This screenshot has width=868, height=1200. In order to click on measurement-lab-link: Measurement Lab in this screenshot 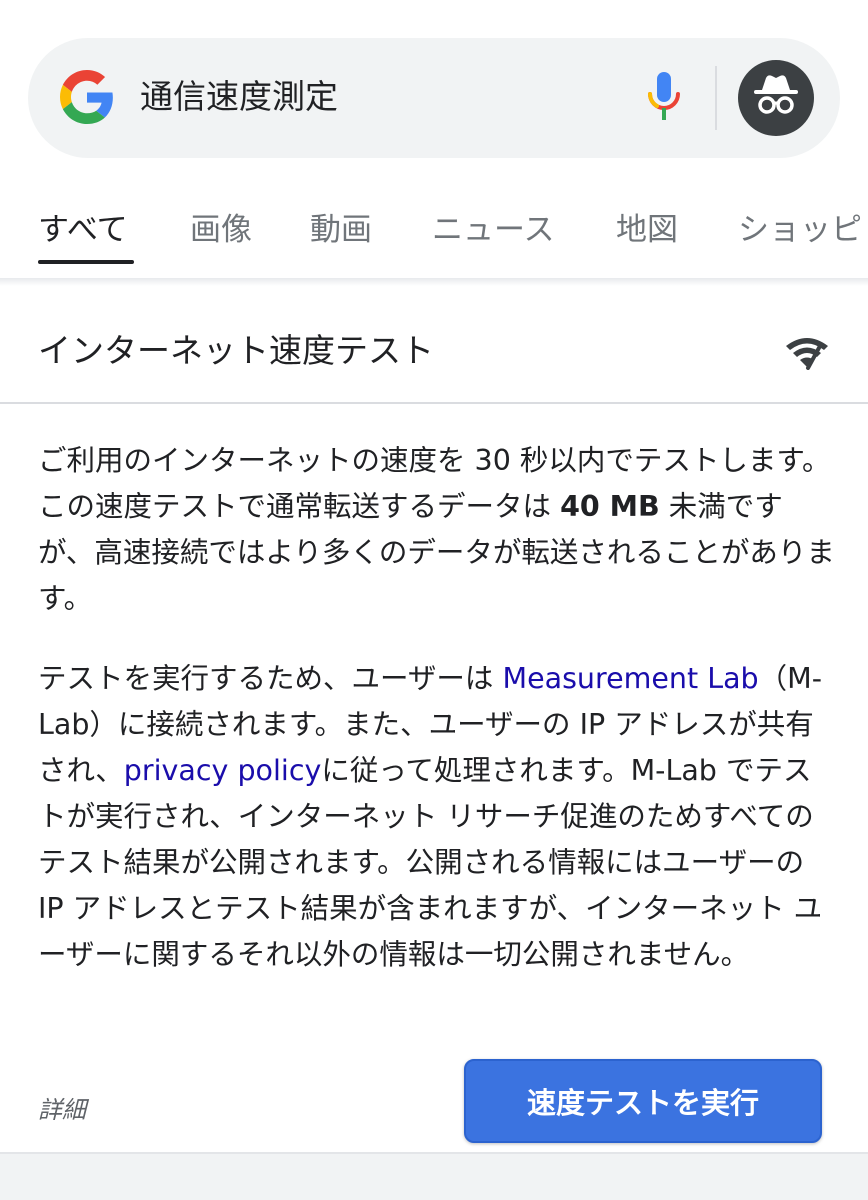, I will do `click(631, 678)`.